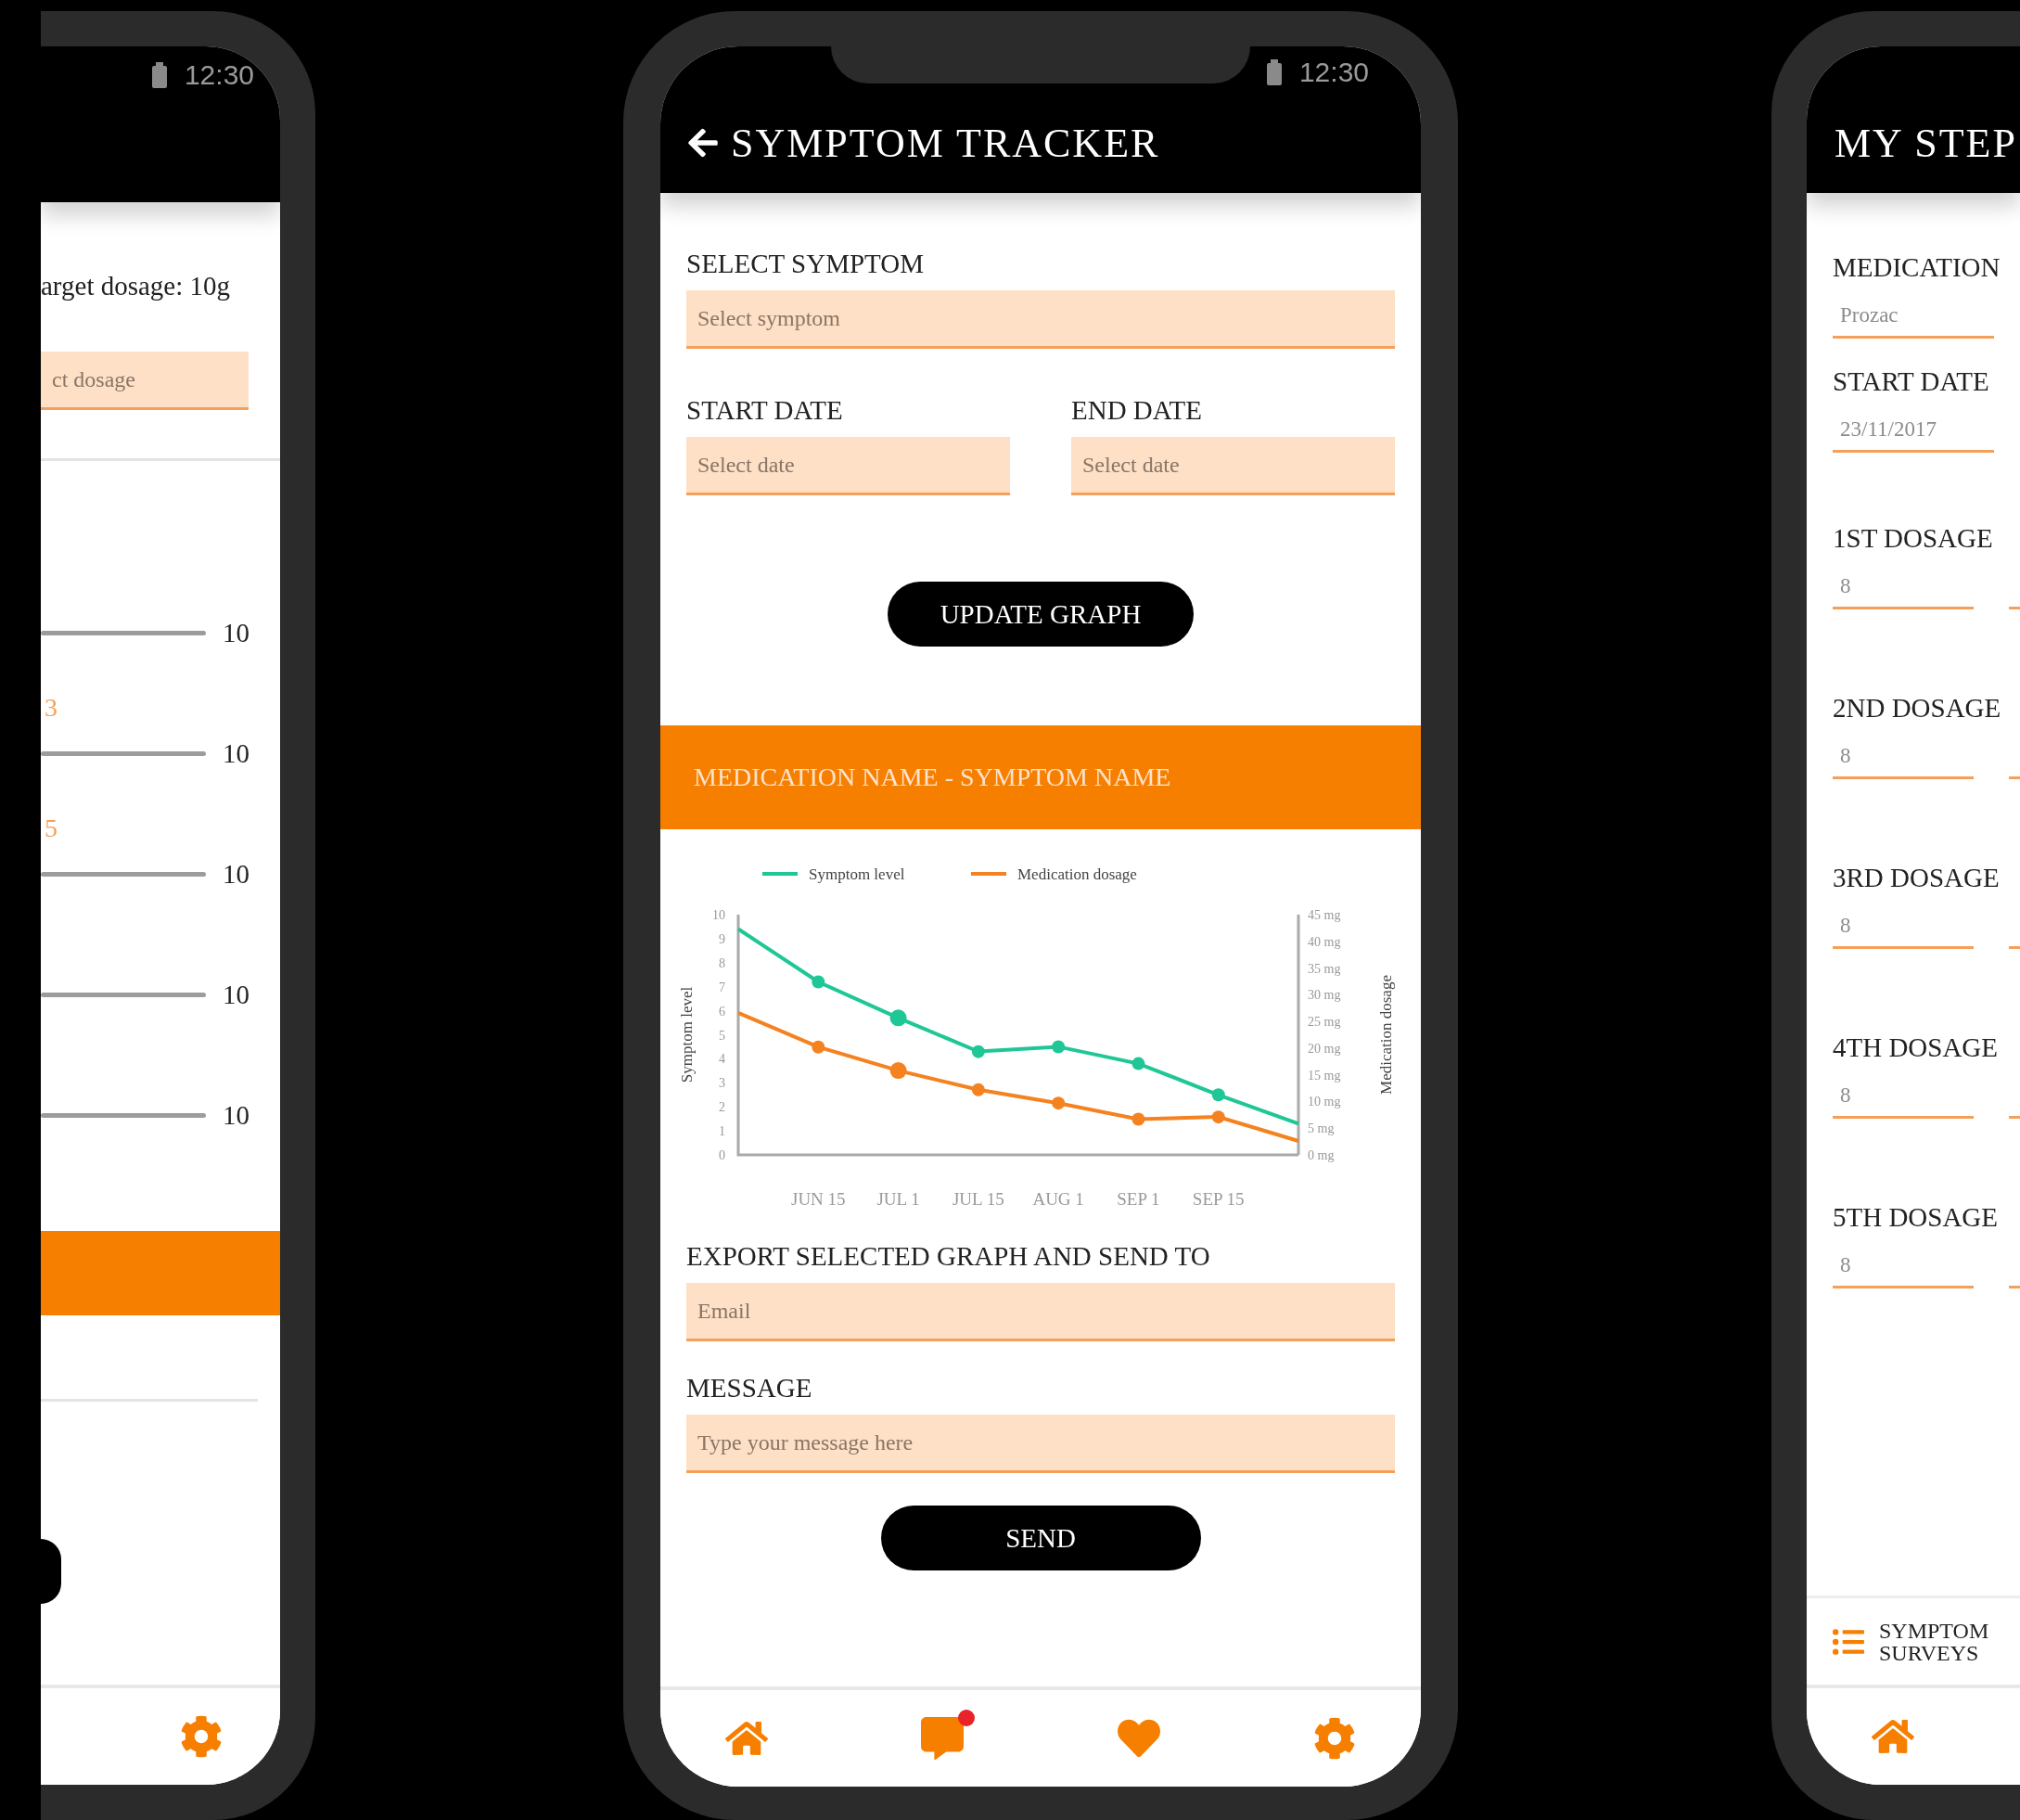 The image size is (2020, 1820). Describe the element at coordinates (805, 264) in the screenshot. I see `field-label: SELECT SYMPTOM` at that location.